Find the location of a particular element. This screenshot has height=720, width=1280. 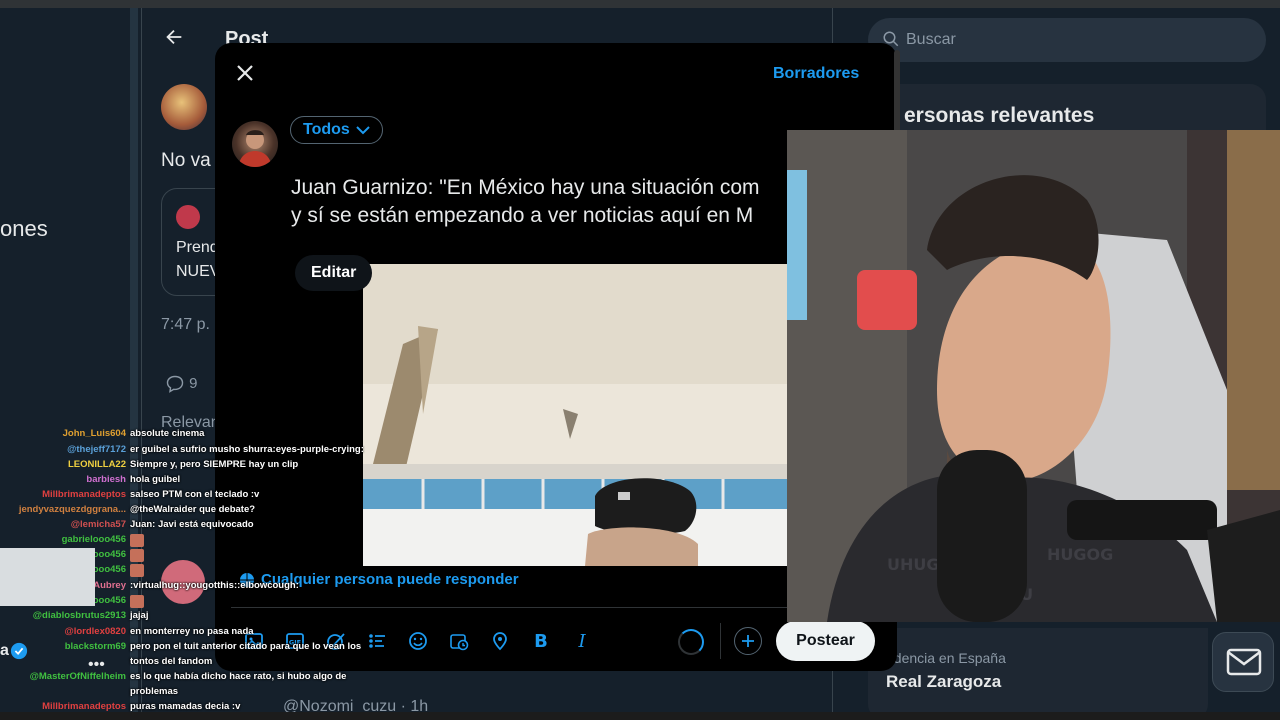

chat-text: salseo PTM con el teclado :v is located at coordinates (195, 494).